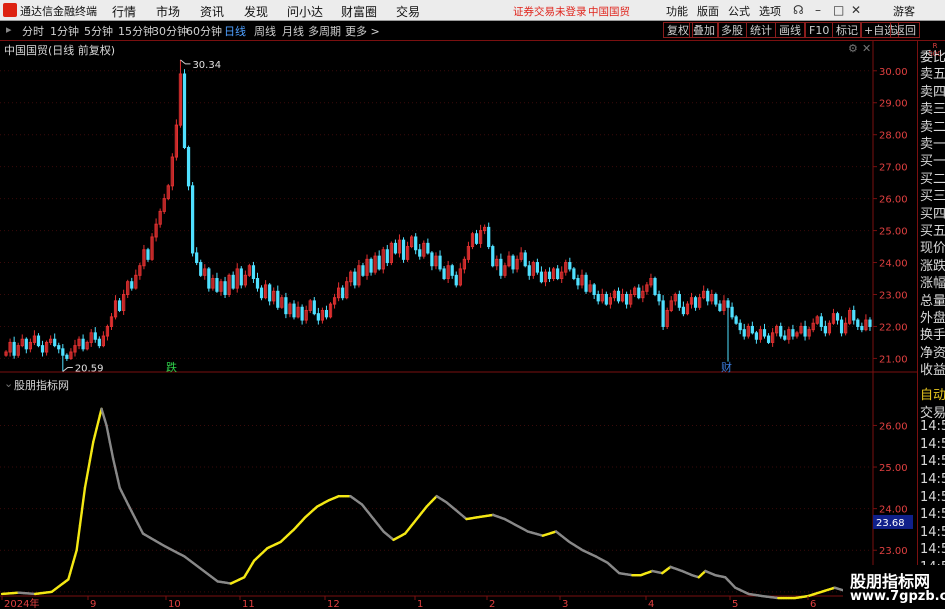  Describe the element at coordinates (893, 426) in the screenshot. I see `indicator-tick-label: 26.00` at that location.